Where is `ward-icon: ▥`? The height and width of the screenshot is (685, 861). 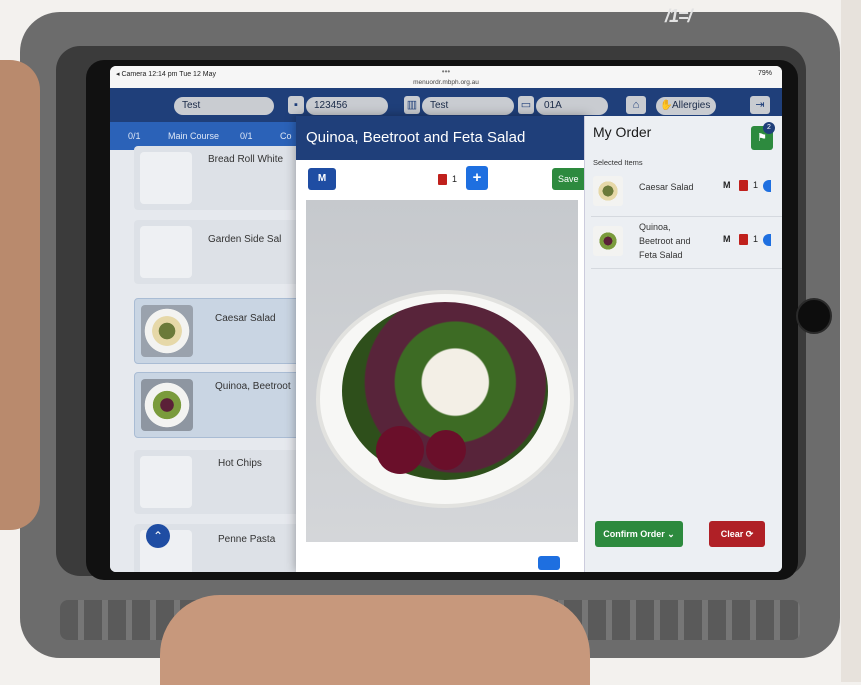 ward-icon: ▥ is located at coordinates (412, 105).